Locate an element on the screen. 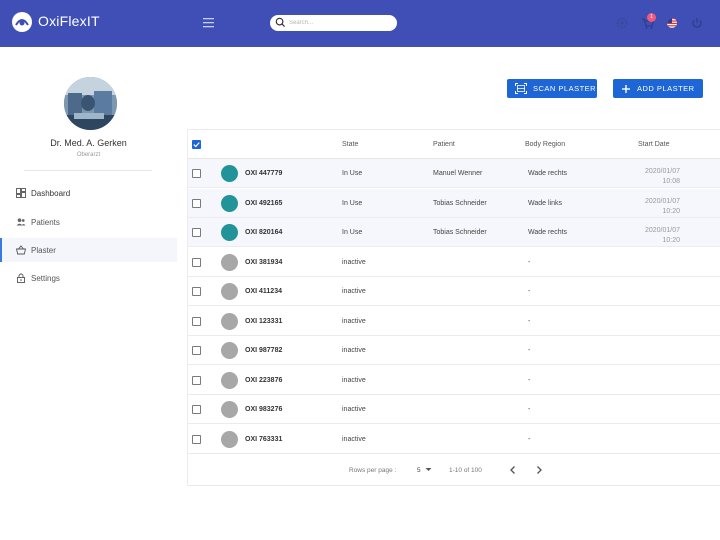  body-region: Wade rechts is located at coordinates (548, 173).